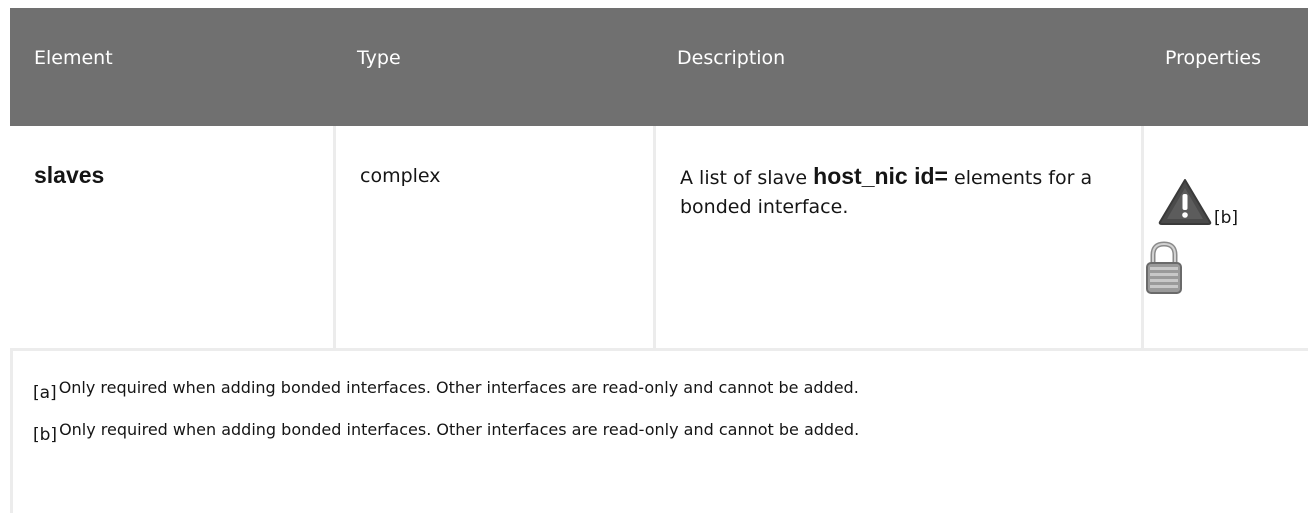 This screenshot has width=1308, height=513. What do you see at coordinates (747, 178) in the screenshot?
I see `description-prefix: A list of slave` at bounding box center [747, 178].